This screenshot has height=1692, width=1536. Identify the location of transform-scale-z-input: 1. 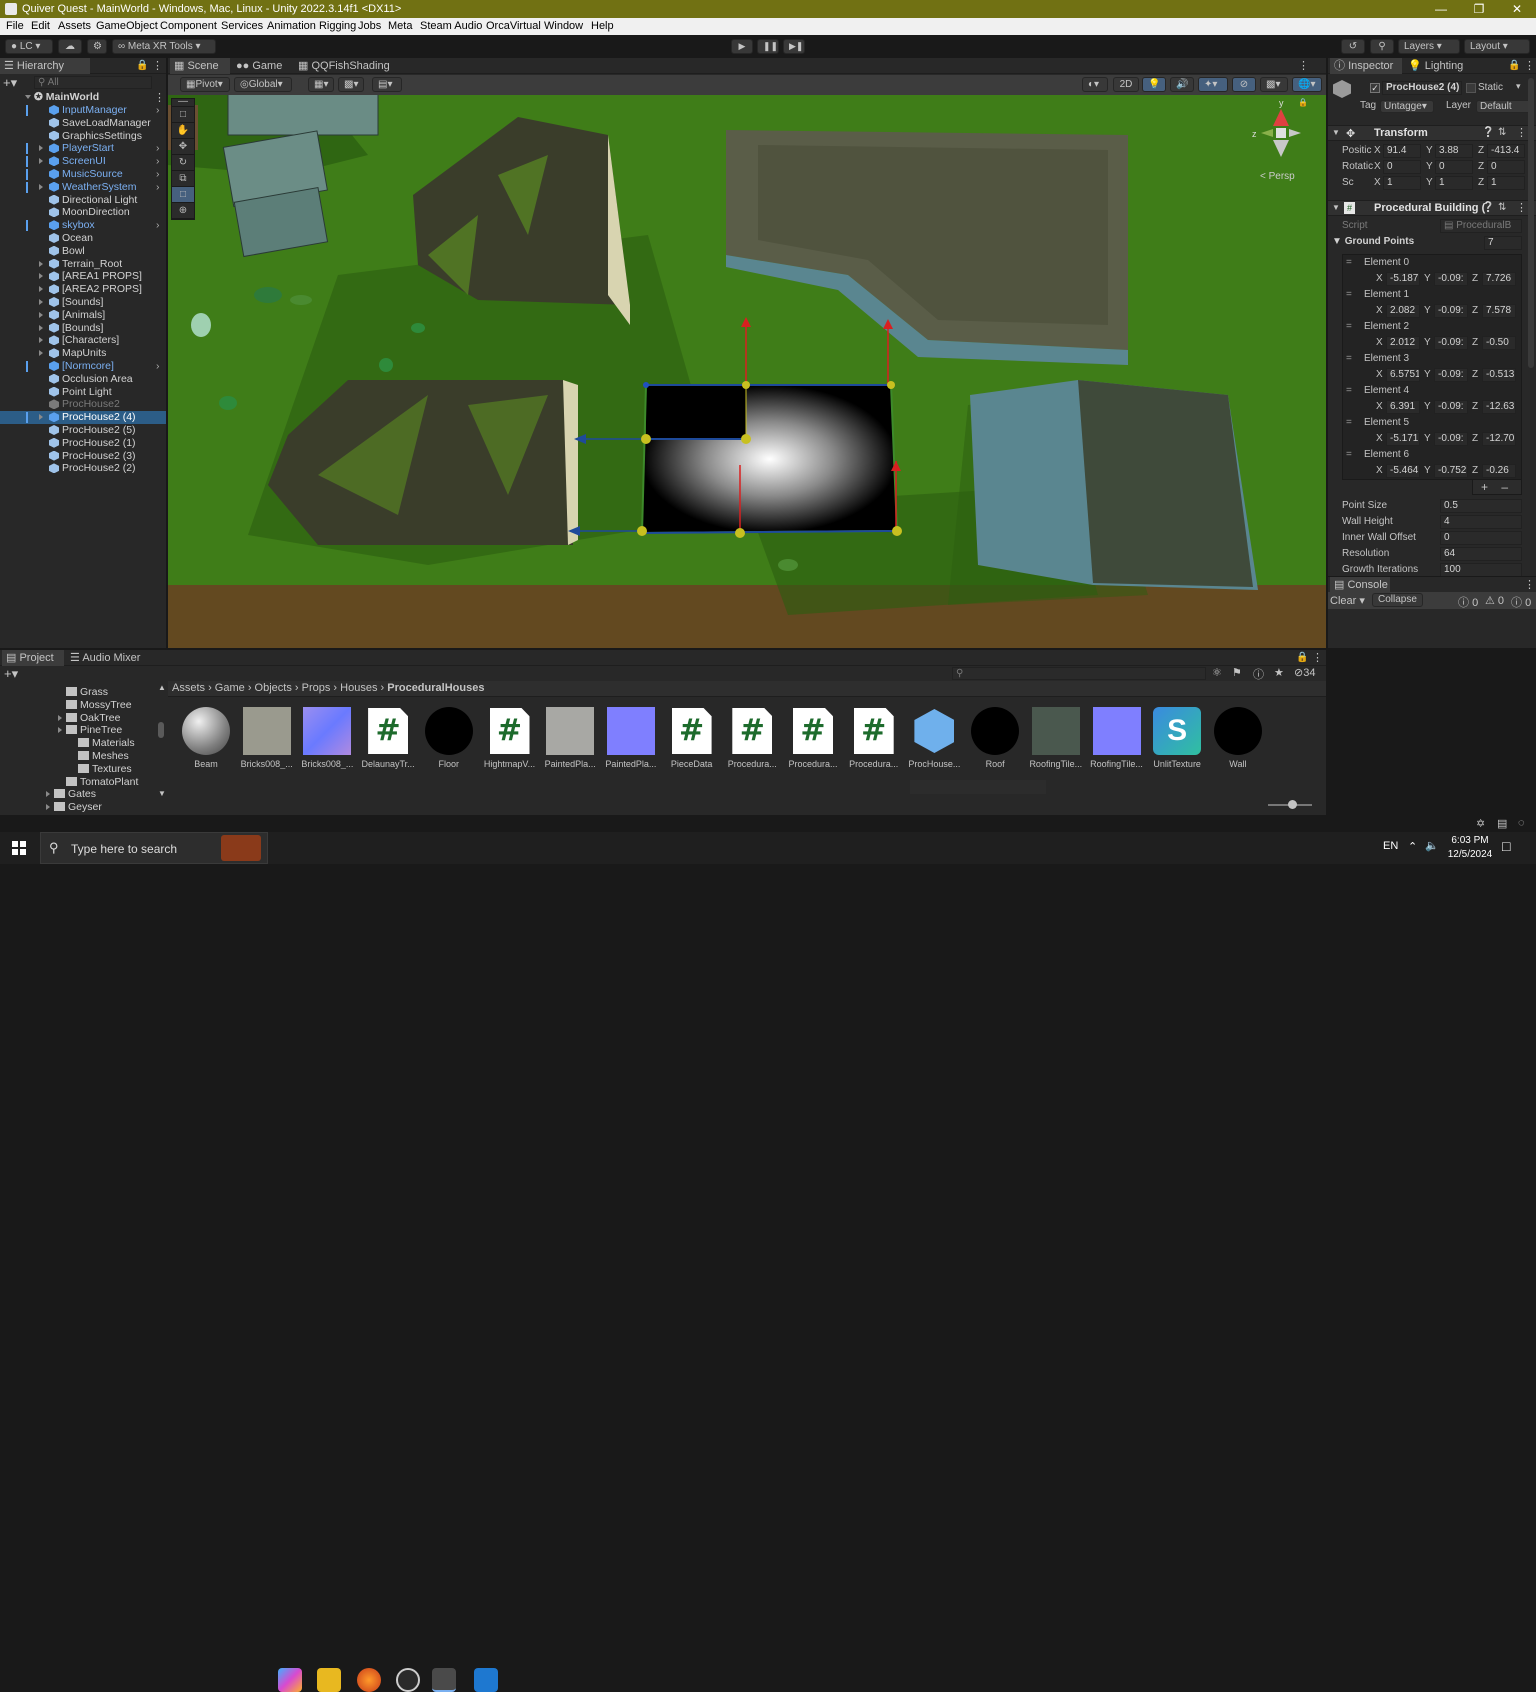
(1506, 183).